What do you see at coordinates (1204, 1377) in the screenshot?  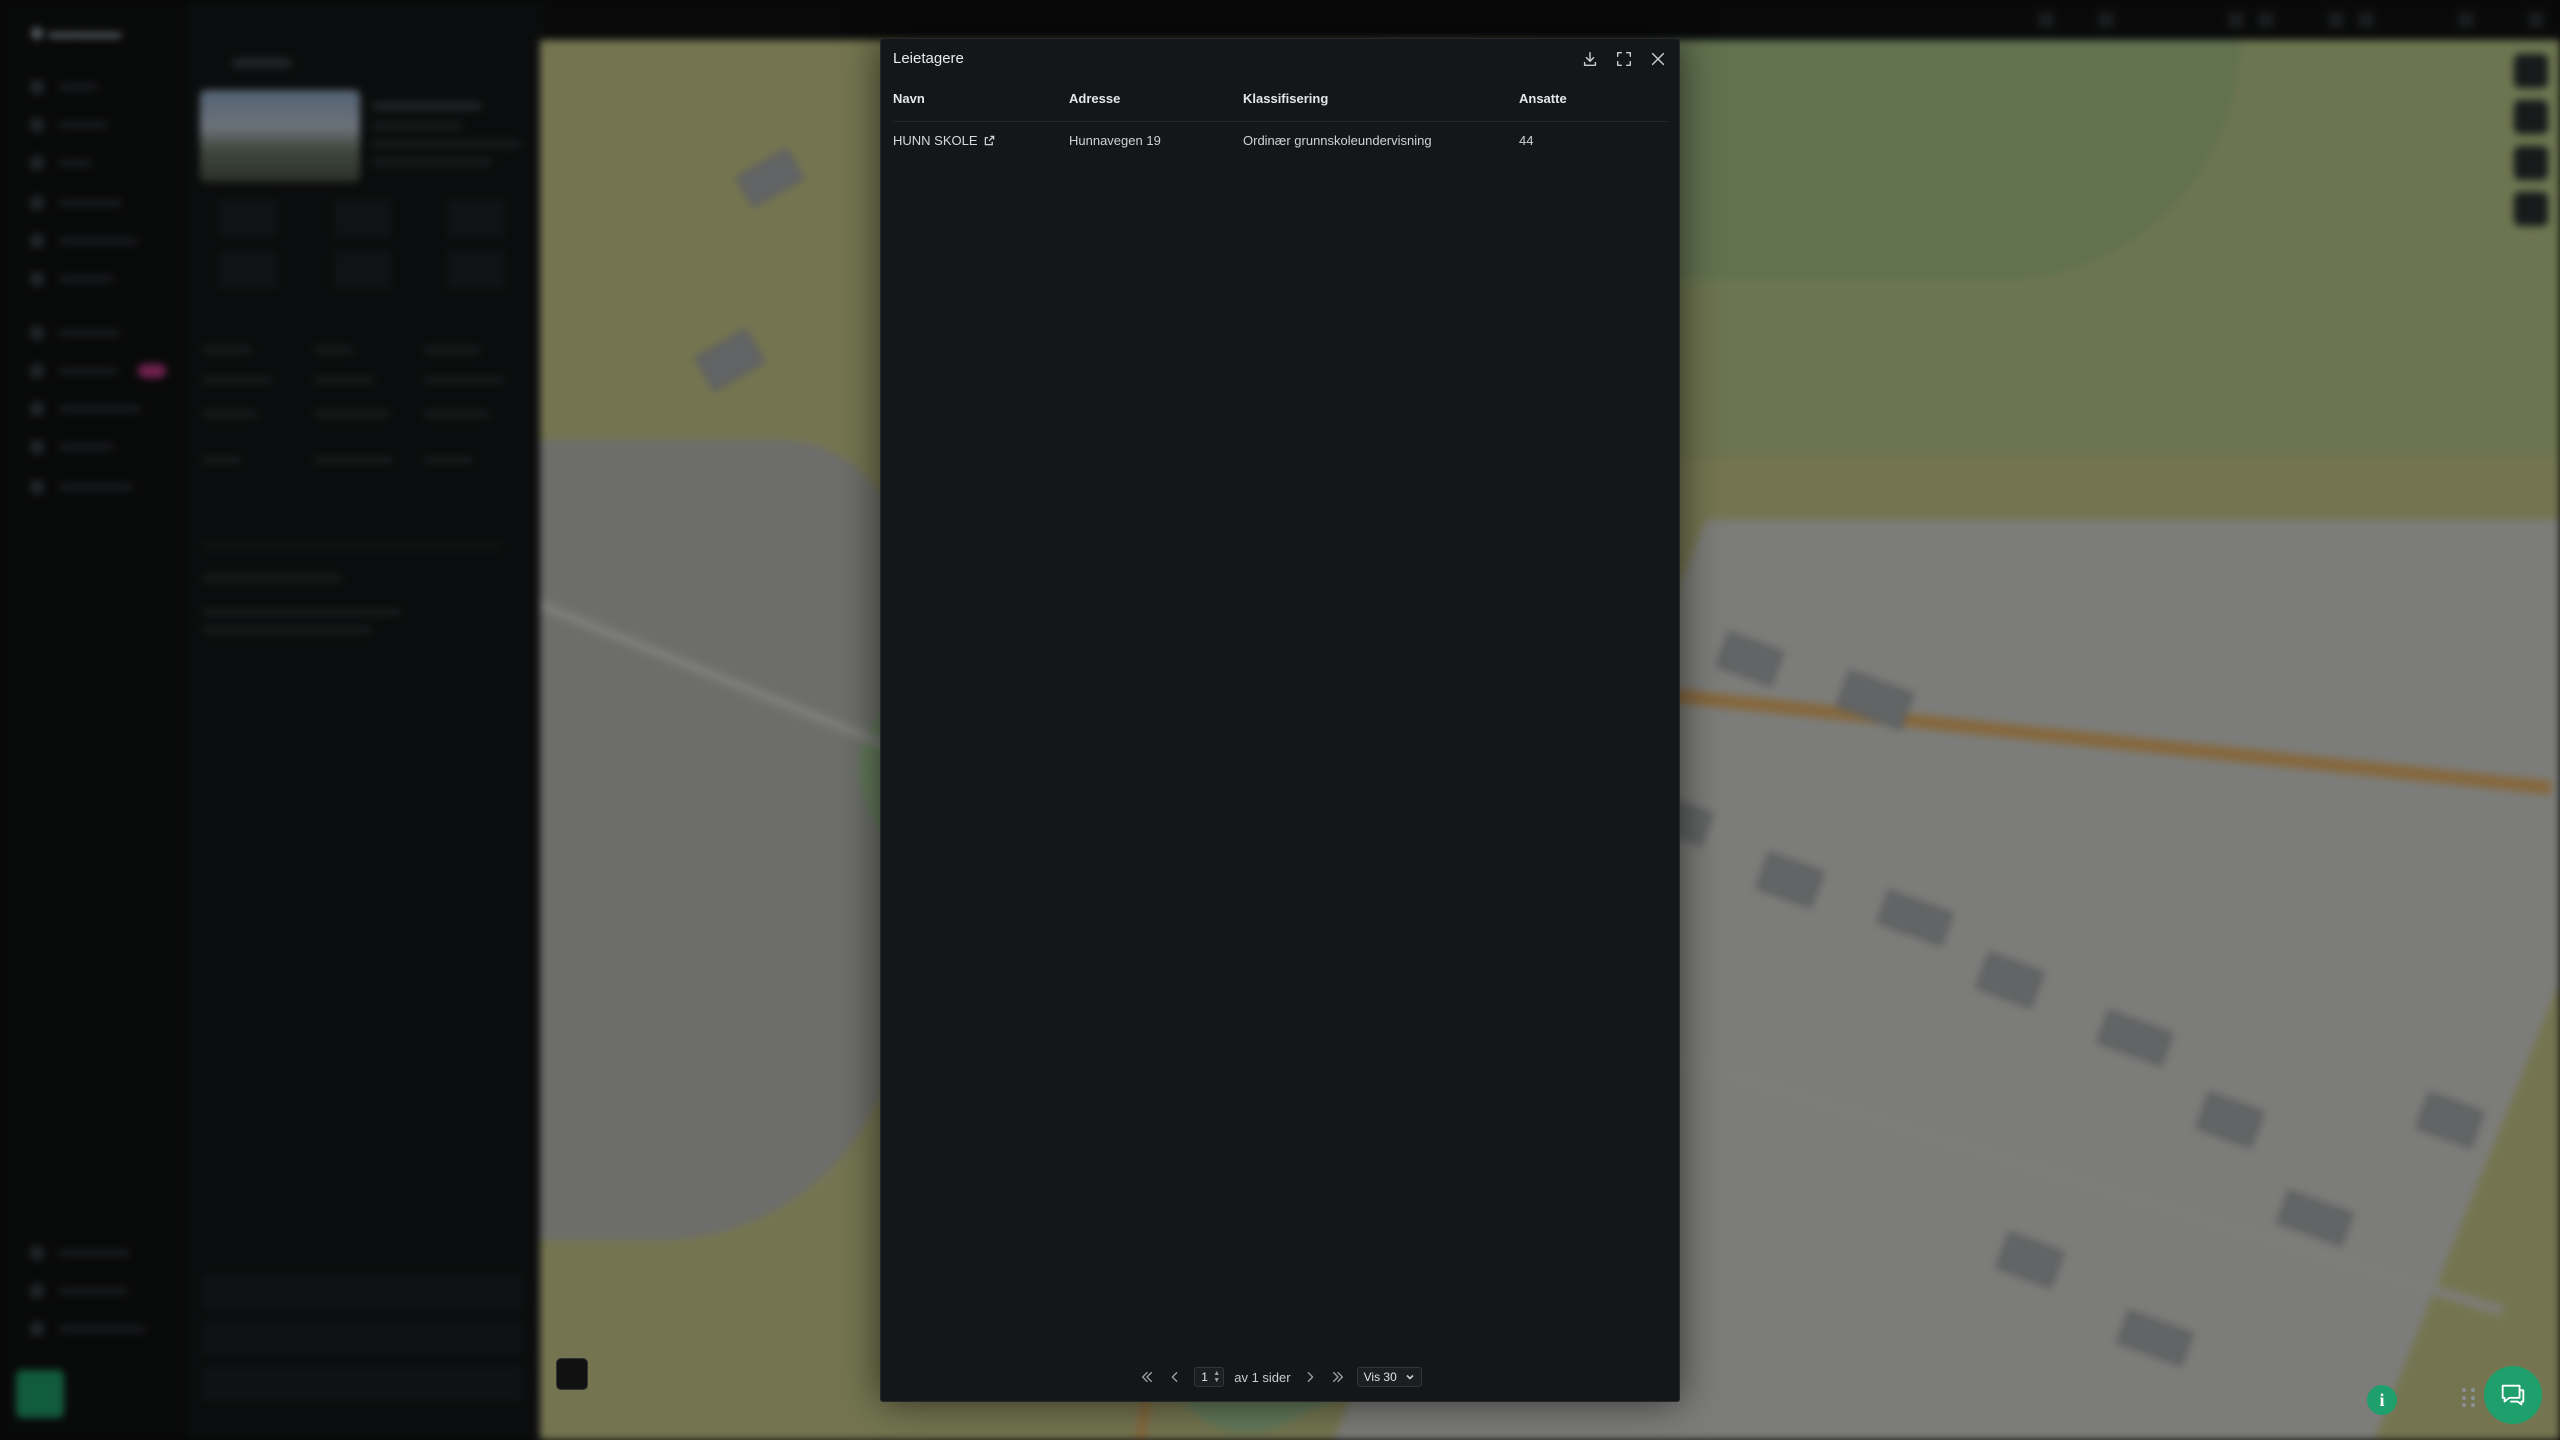 I see `page-number-value: 1` at bounding box center [1204, 1377].